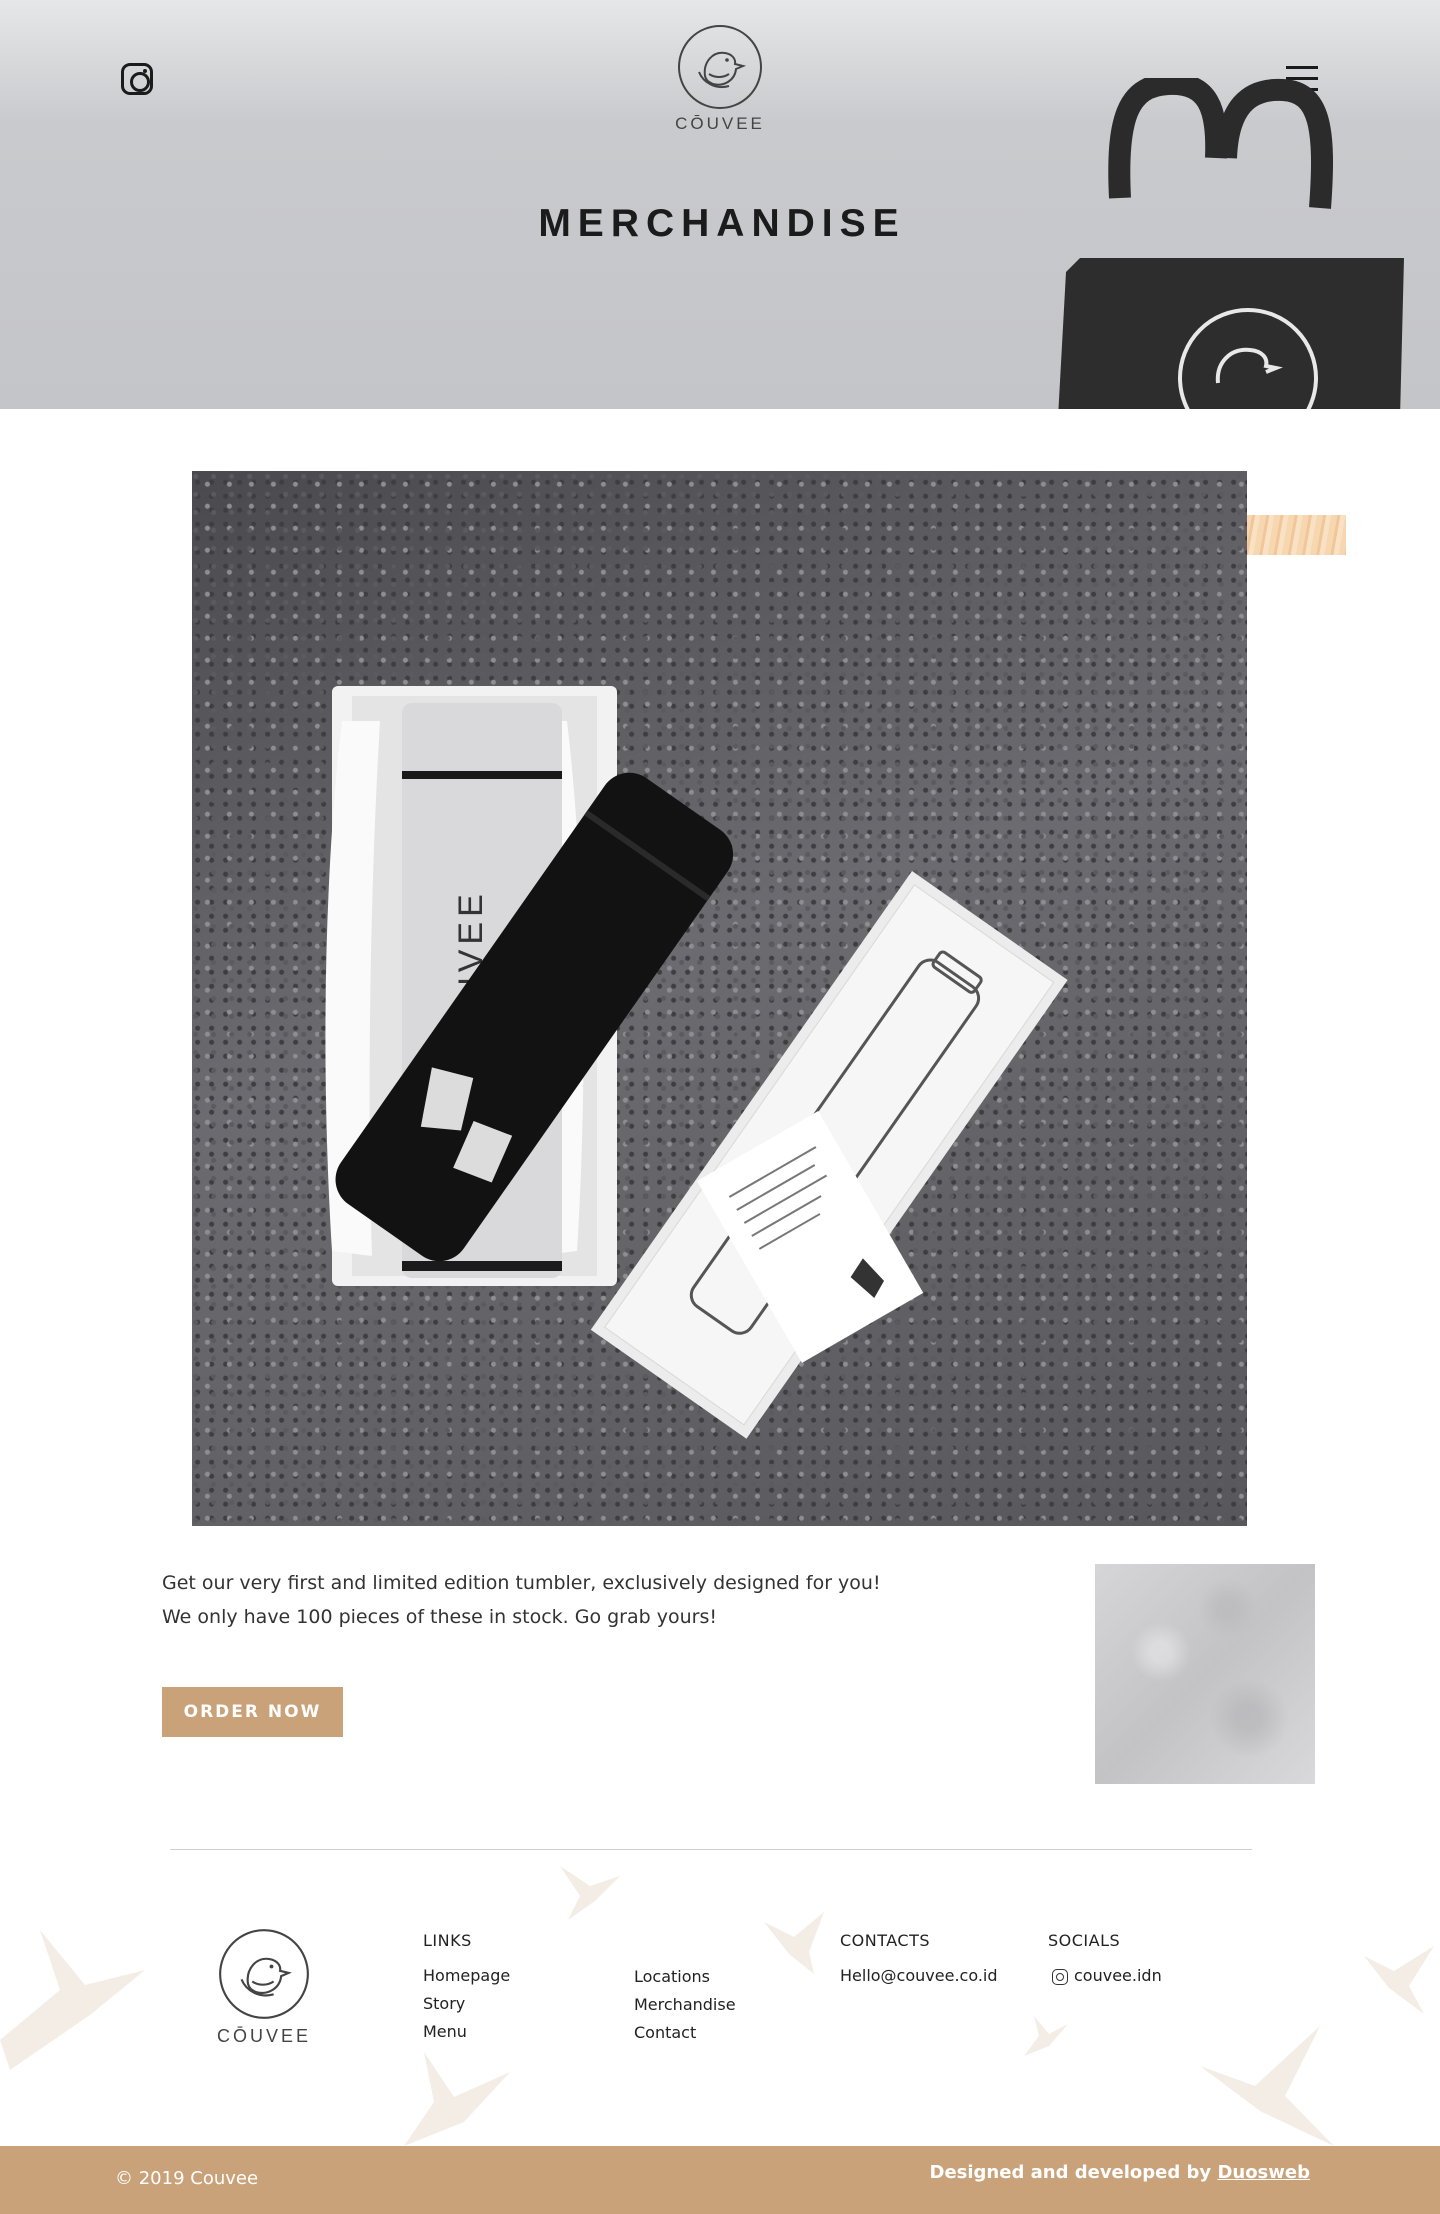 This screenshot has width=1440, height=2214. Describe the element at coordinates (252, 1712) in the screenshot. I see `order-now-button: ORDER NOW` at that location.